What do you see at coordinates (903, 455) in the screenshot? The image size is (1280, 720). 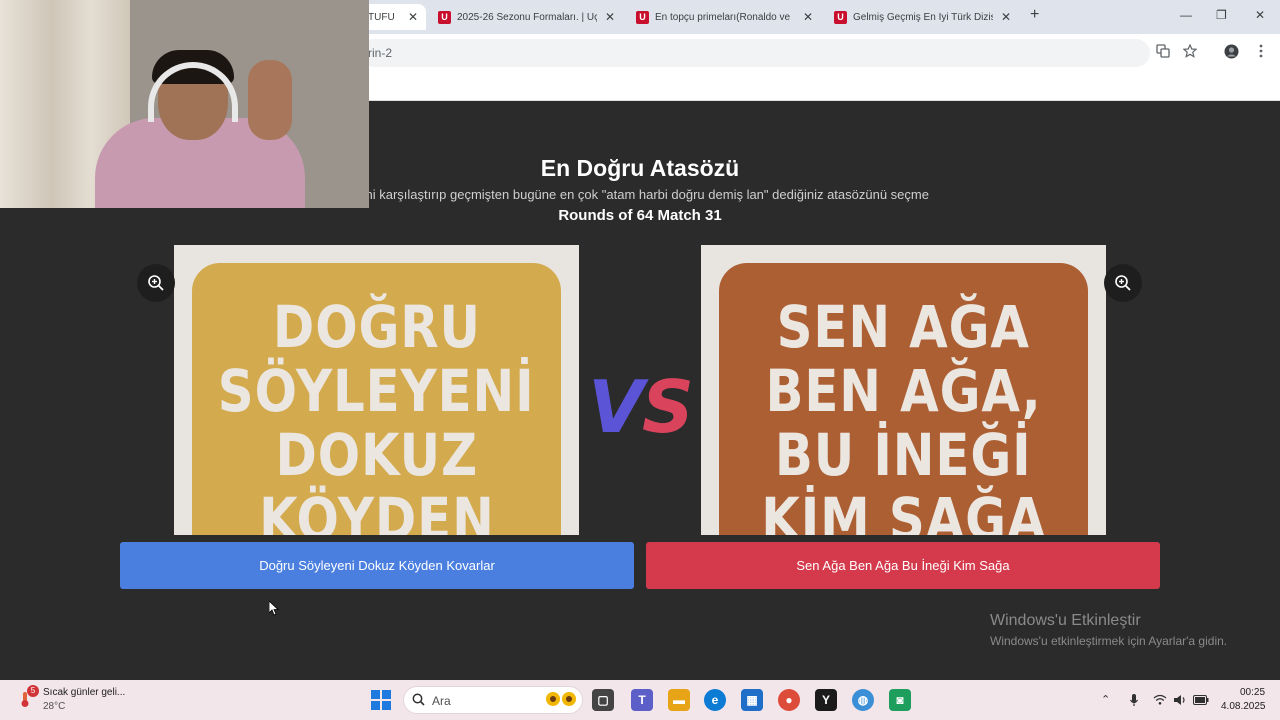 I see `poster-line: BU İNEĞİ` at bounding box center [903, 455].